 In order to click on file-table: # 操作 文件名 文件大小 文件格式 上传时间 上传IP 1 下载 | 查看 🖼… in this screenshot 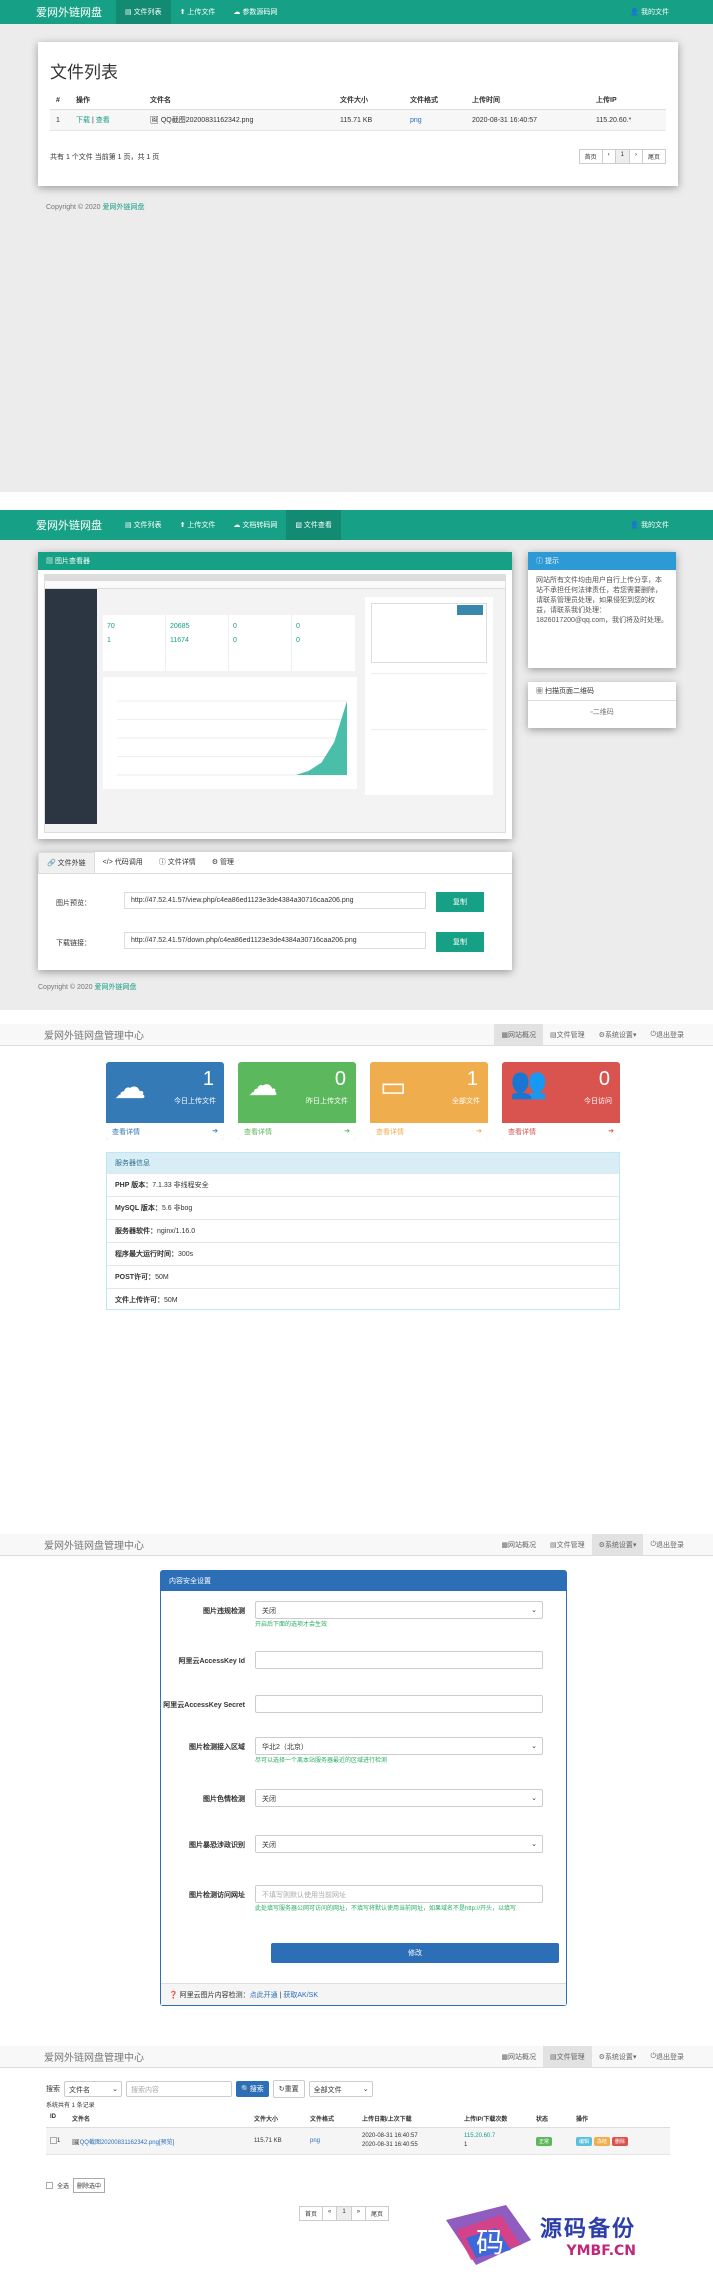, I will do `click(358, 111)`.